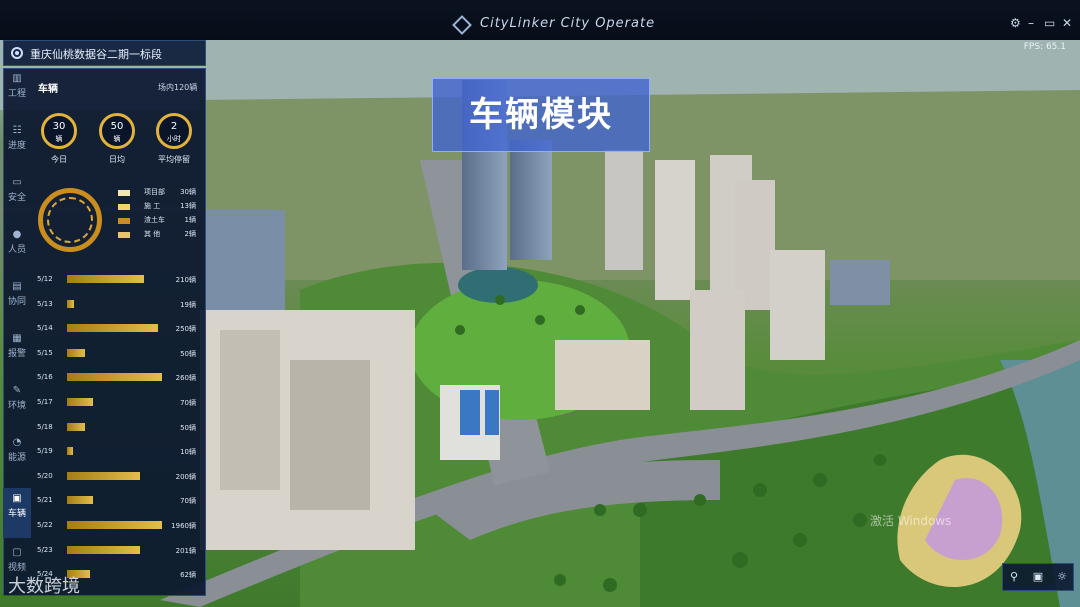 The width and height of the screenshot is (1080, 607). I want to click on stat-value: 50, so click(117, 126).